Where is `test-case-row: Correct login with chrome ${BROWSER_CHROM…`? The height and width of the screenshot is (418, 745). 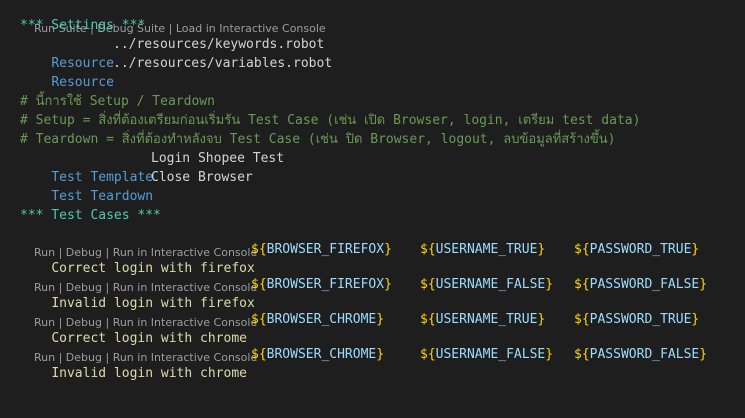
test-case-row: Correct login with chrome ${BROWSER_CHROM… is located at coordinates (359, 328).